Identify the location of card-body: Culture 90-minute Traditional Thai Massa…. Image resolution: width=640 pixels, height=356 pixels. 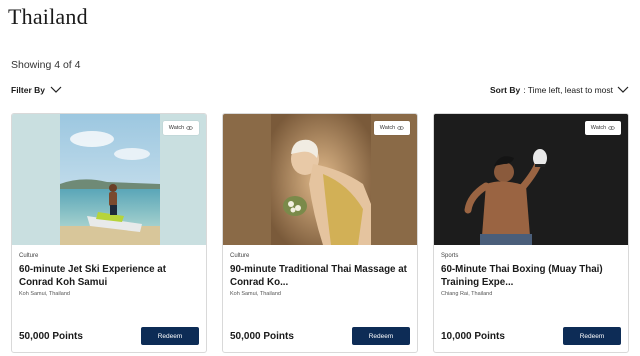
(320, 298).